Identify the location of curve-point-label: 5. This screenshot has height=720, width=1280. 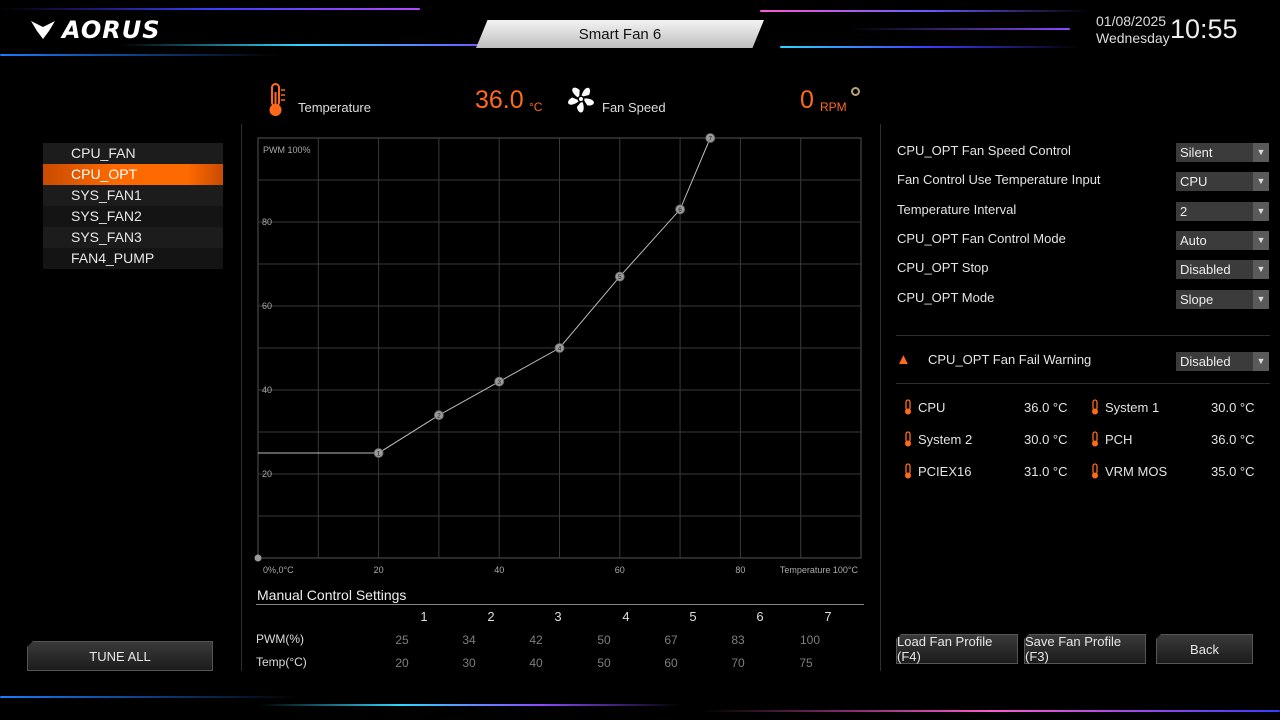
(620, 277).